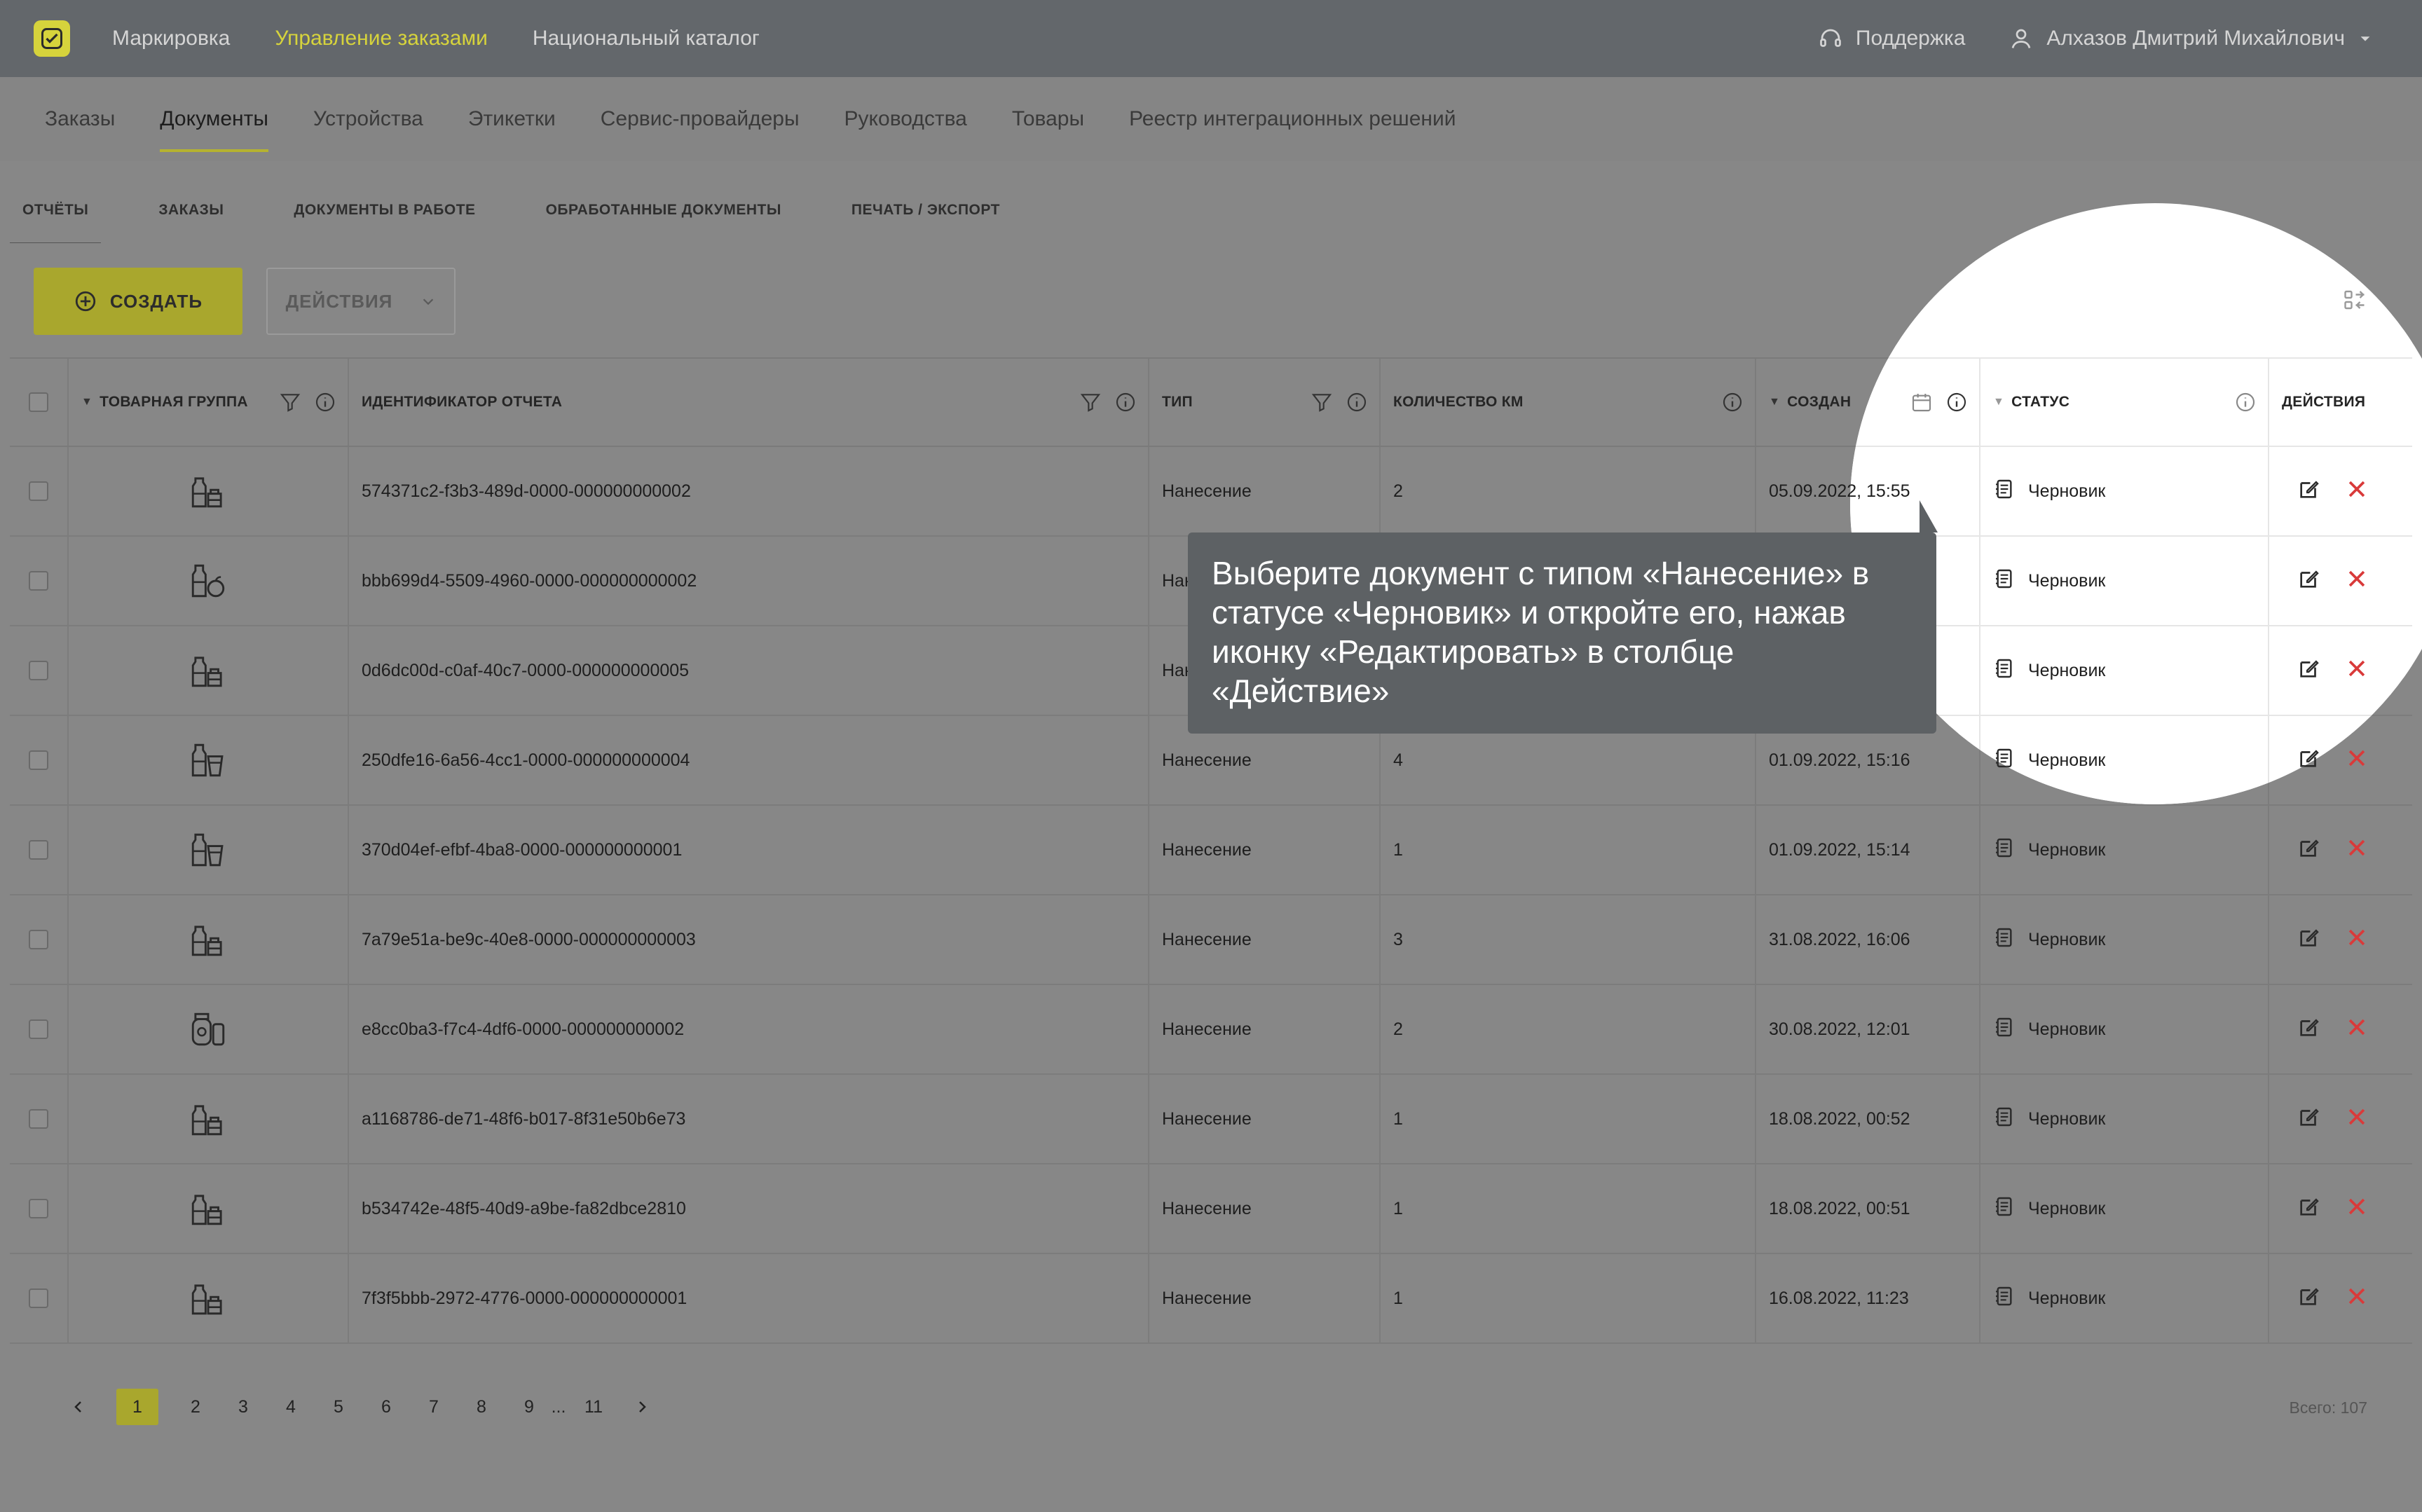  I want to click on page-link: 6, so click(386, 1407).